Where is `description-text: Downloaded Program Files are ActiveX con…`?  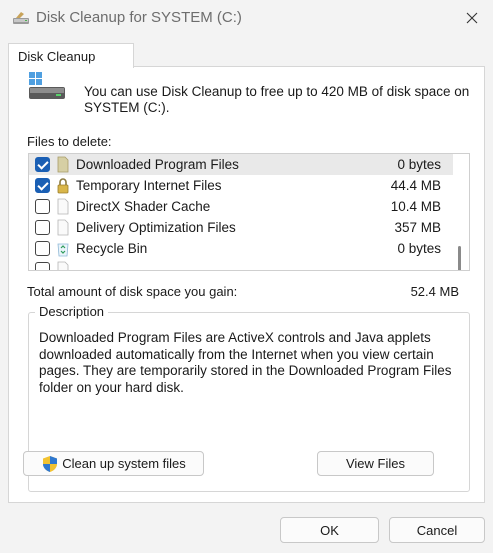 description-text: Downloaded Program Files are ActiveX con… is located at coordinates (245, 362).